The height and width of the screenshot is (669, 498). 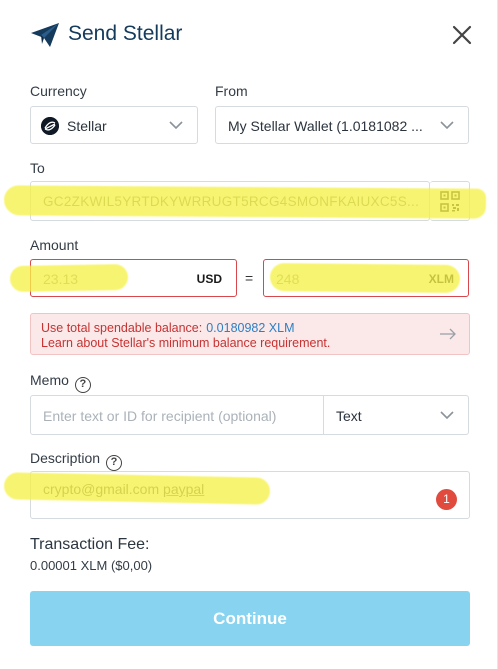 I want to click on qr-code-icon, so click(x=450, y=201).